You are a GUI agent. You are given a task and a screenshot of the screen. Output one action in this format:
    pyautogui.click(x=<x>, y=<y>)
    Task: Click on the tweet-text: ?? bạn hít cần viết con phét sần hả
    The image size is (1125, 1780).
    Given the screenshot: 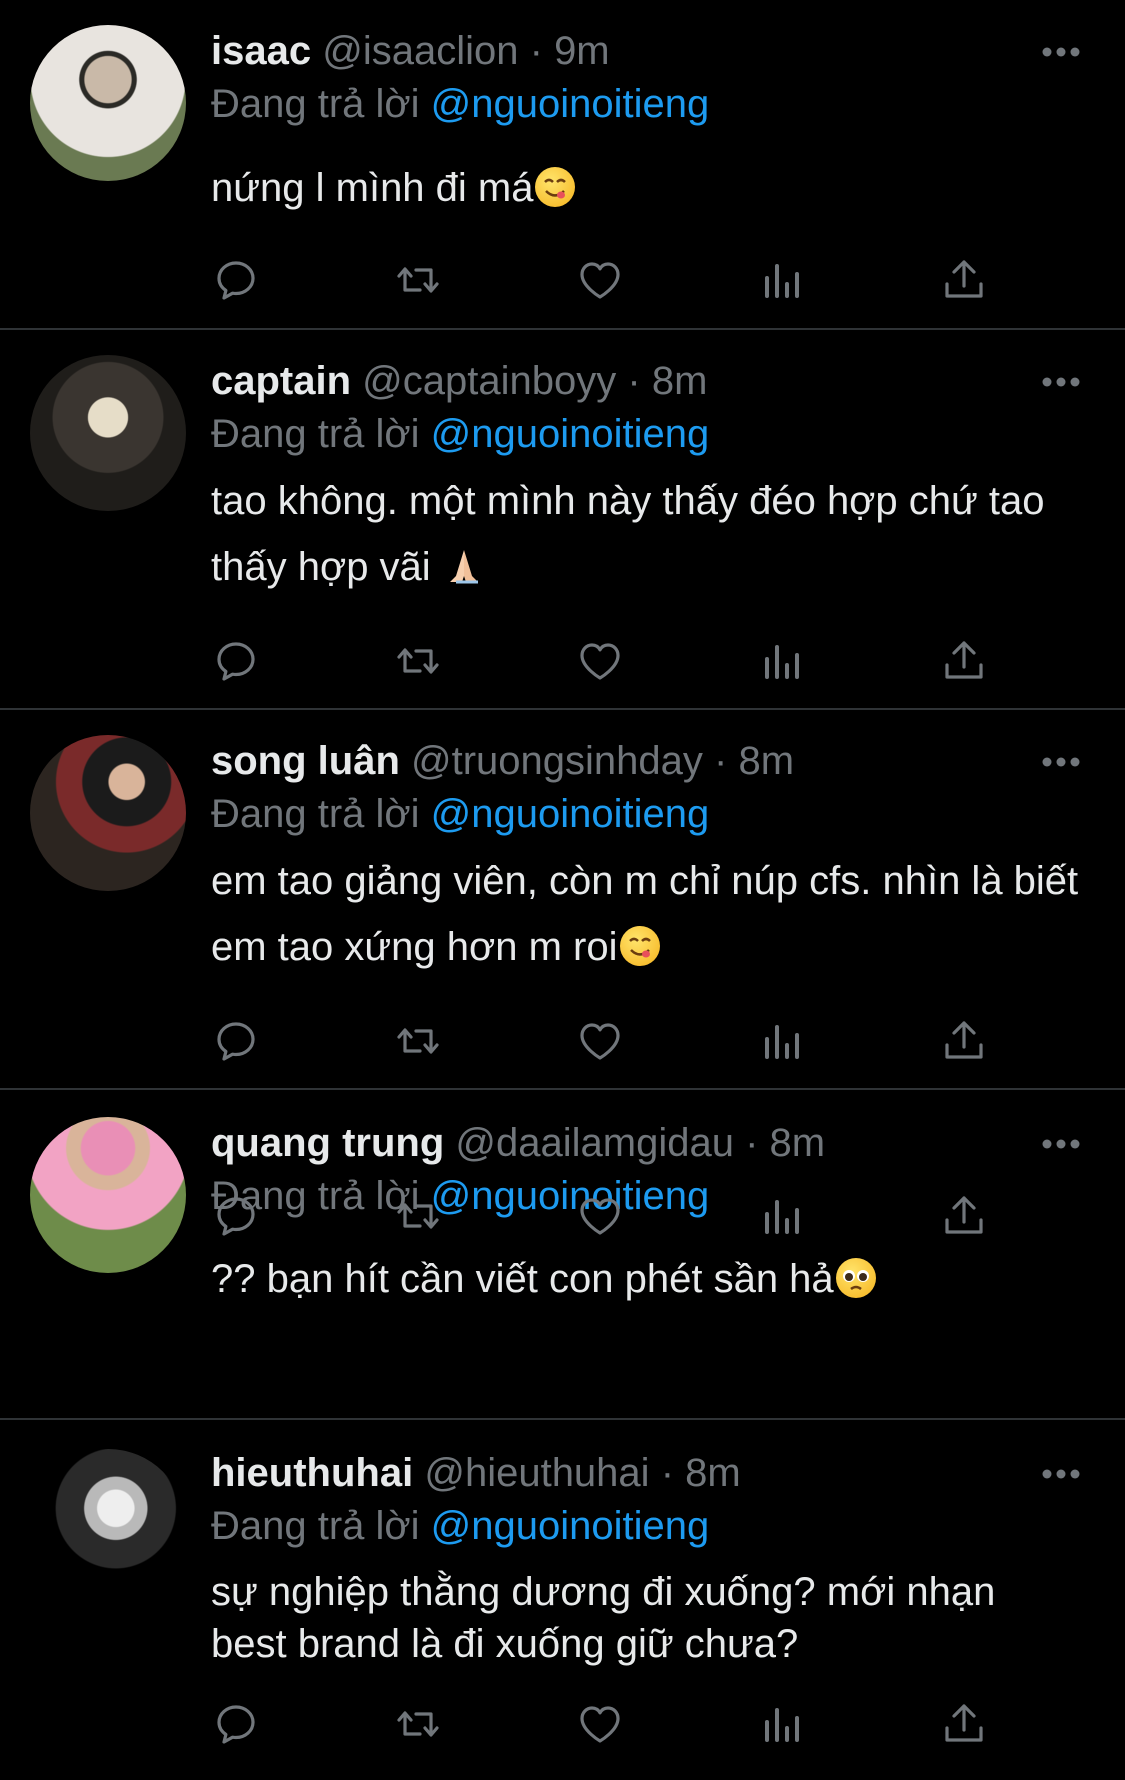 What is the action you would take?
    pyautogui.click(x=646, y=1279)
    